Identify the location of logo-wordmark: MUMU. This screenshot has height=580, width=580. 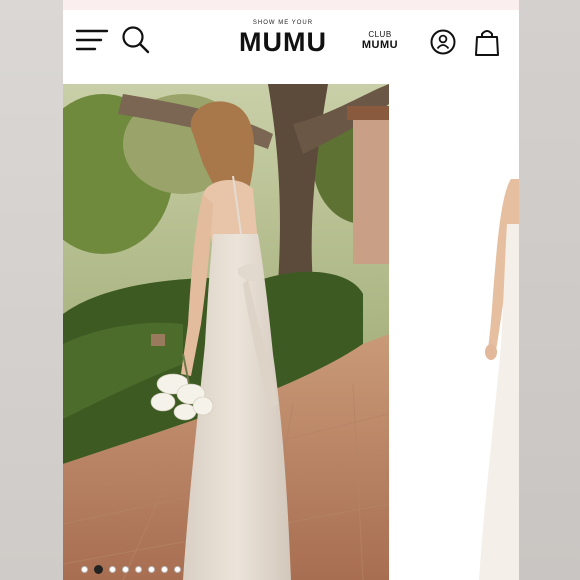
(283, 42).